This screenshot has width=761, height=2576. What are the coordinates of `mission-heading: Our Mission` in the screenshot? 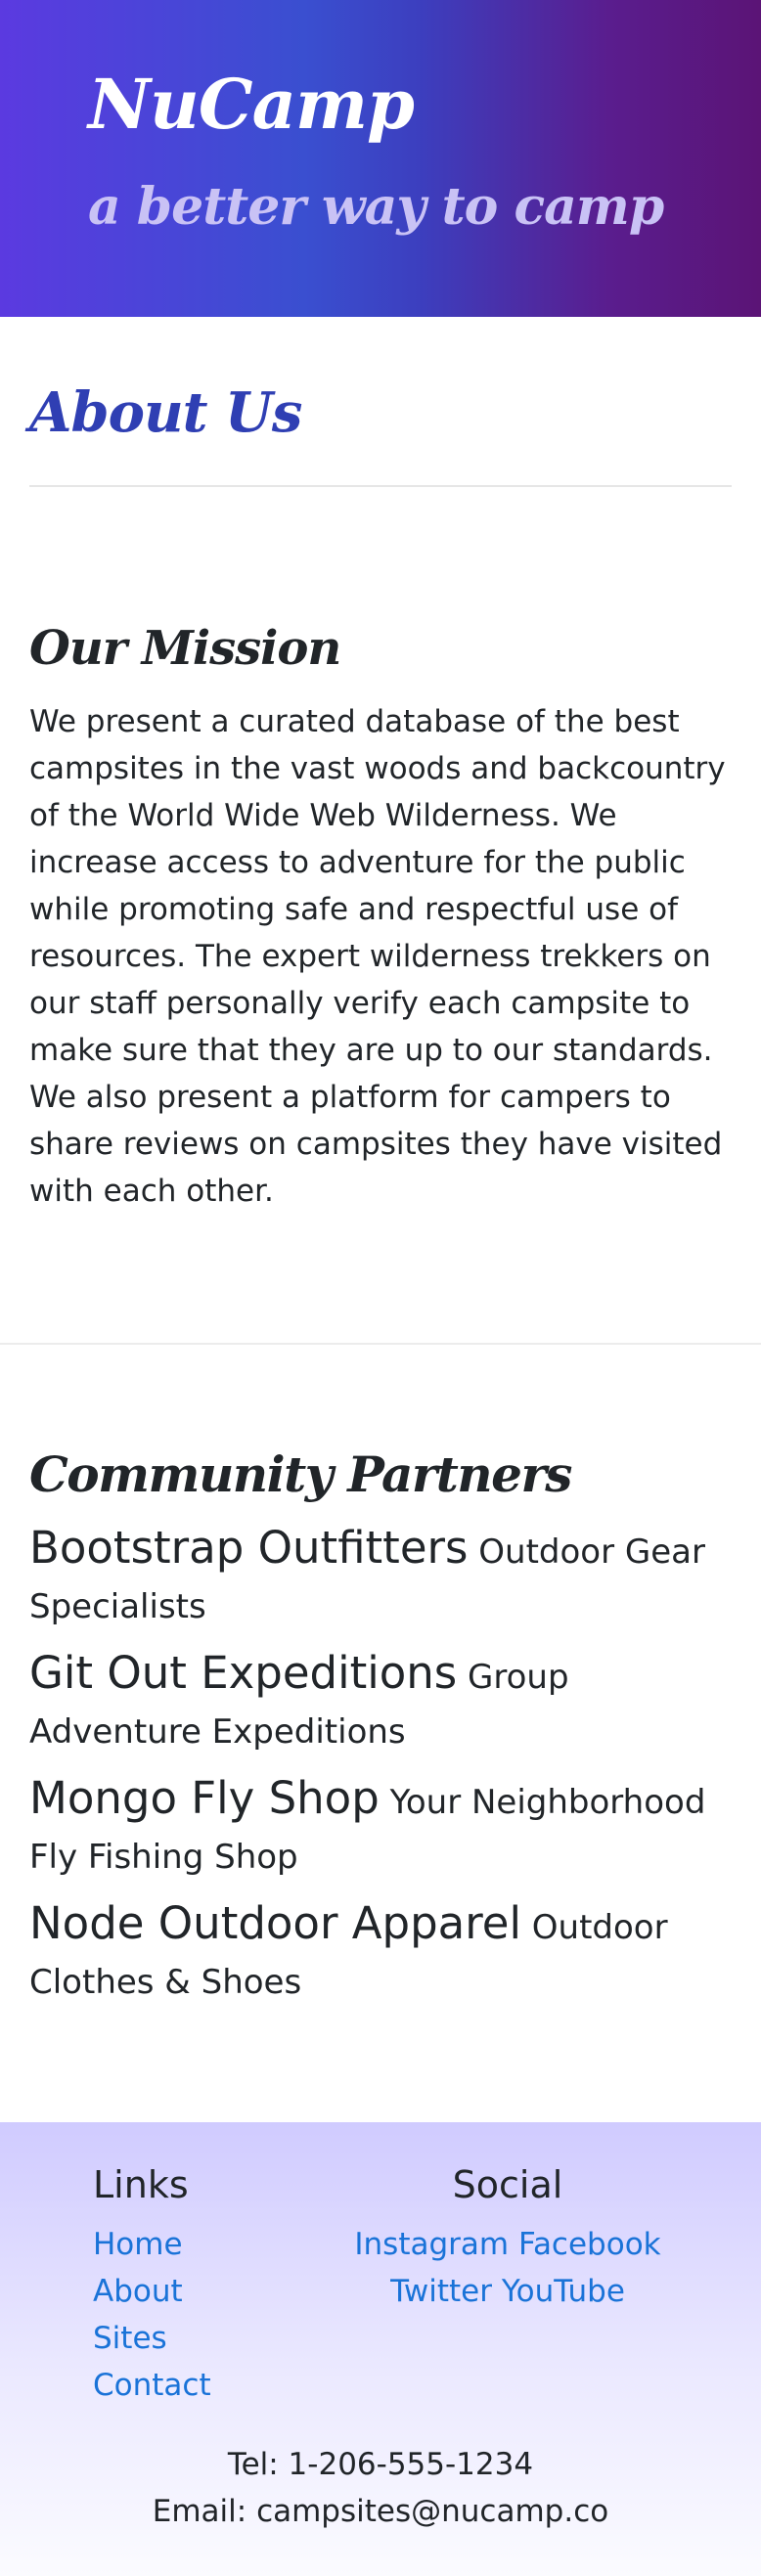 It's located at (185, 648).